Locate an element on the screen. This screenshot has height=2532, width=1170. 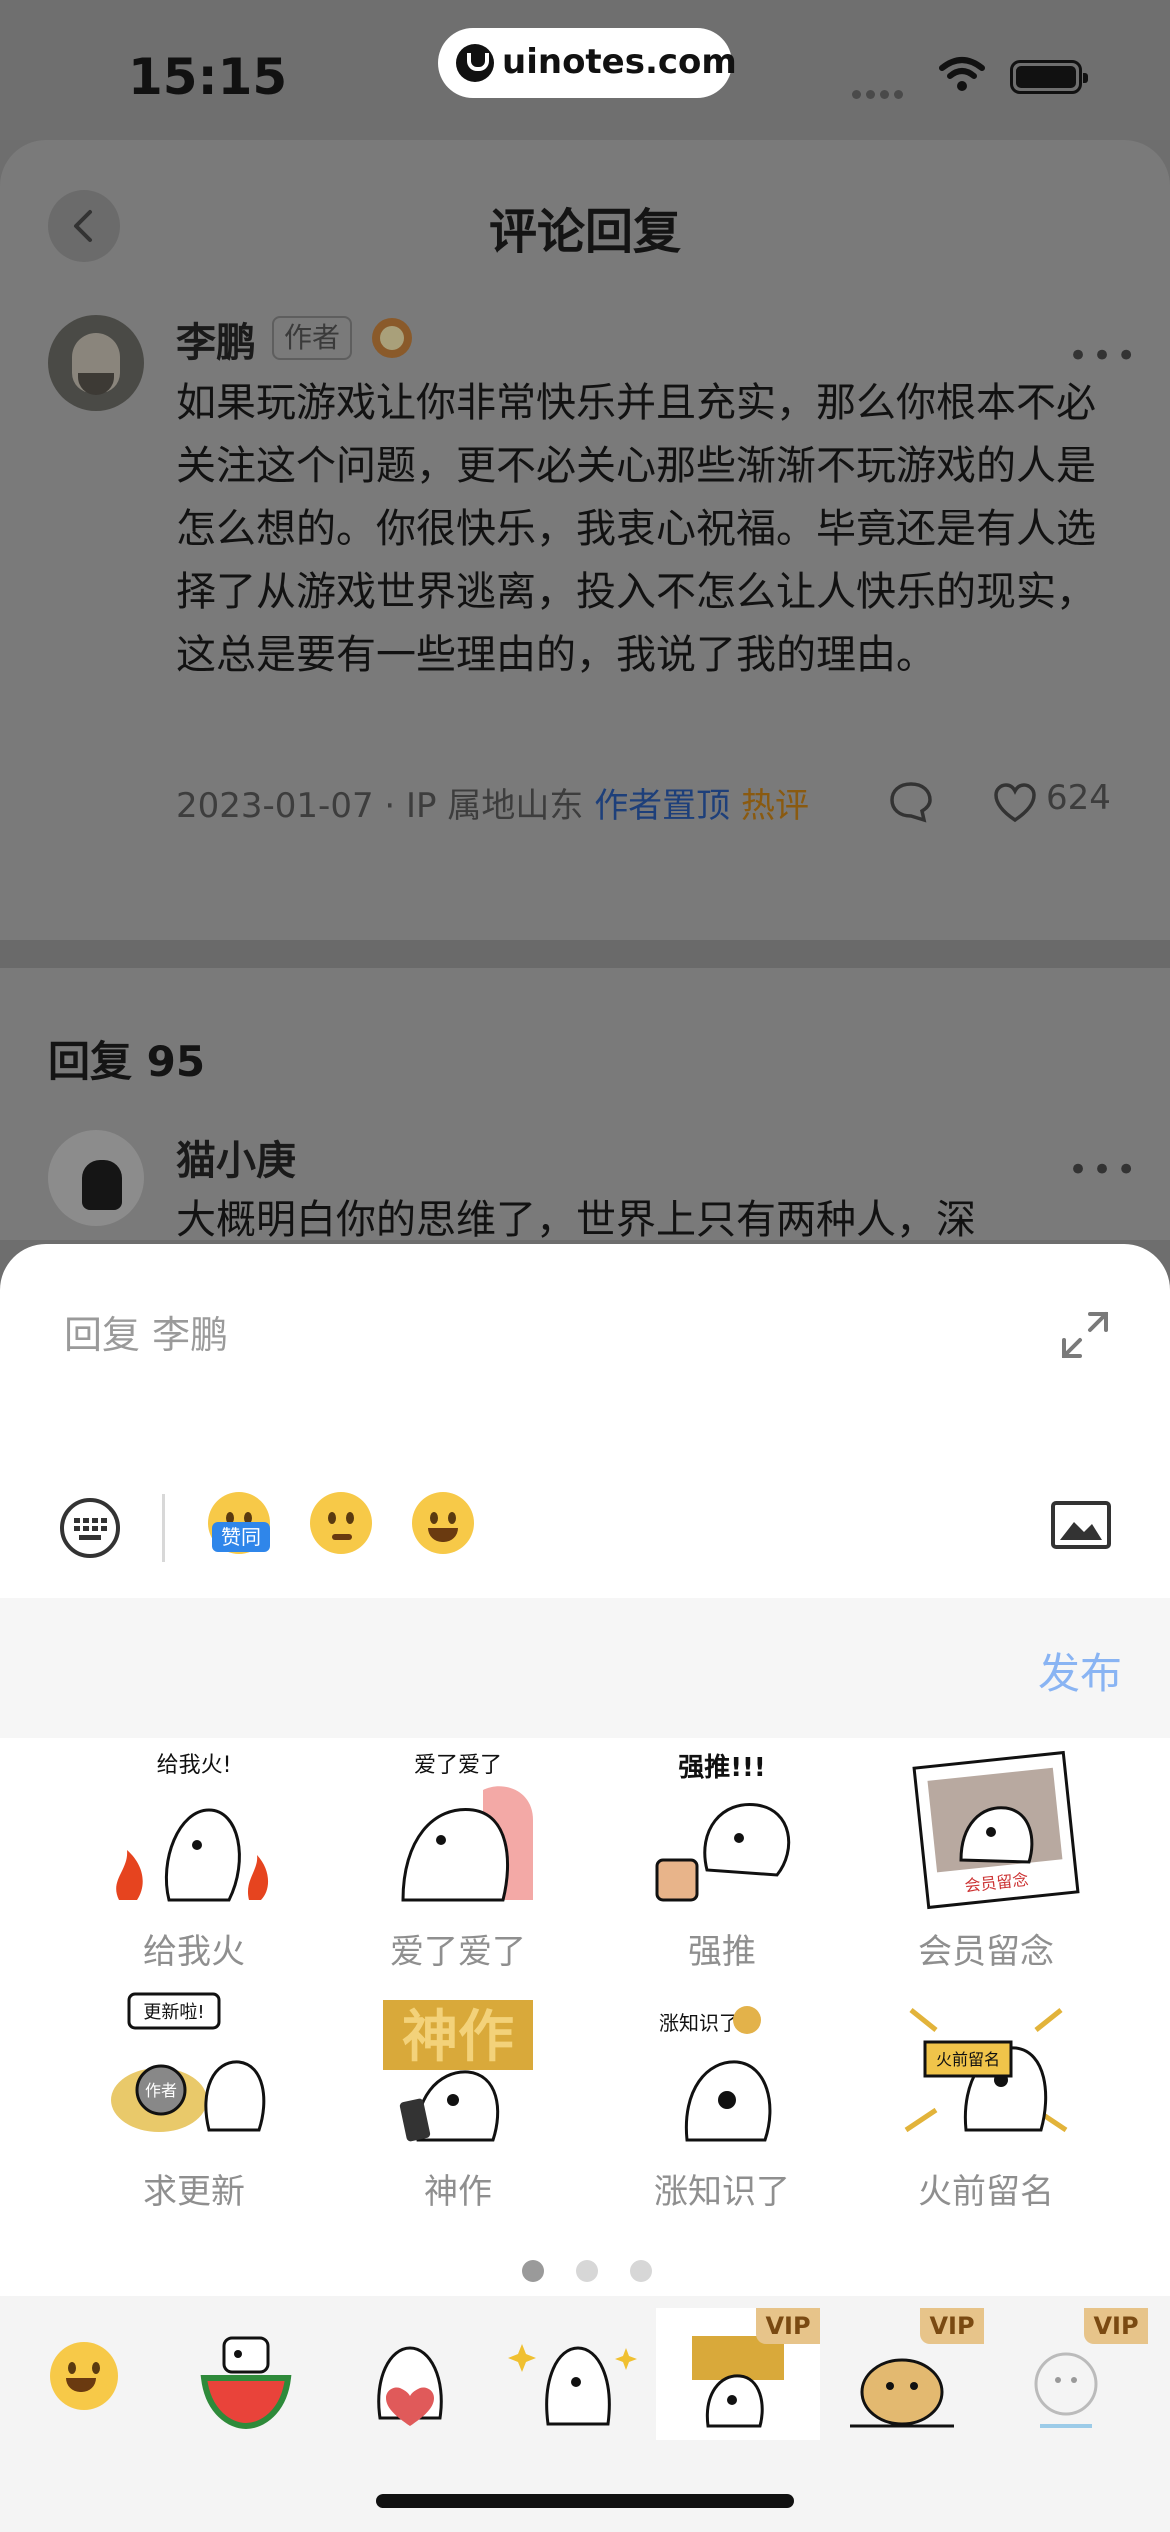
sticker-item: 火前留名 火前留名 is located at coordinates (986, 2105).